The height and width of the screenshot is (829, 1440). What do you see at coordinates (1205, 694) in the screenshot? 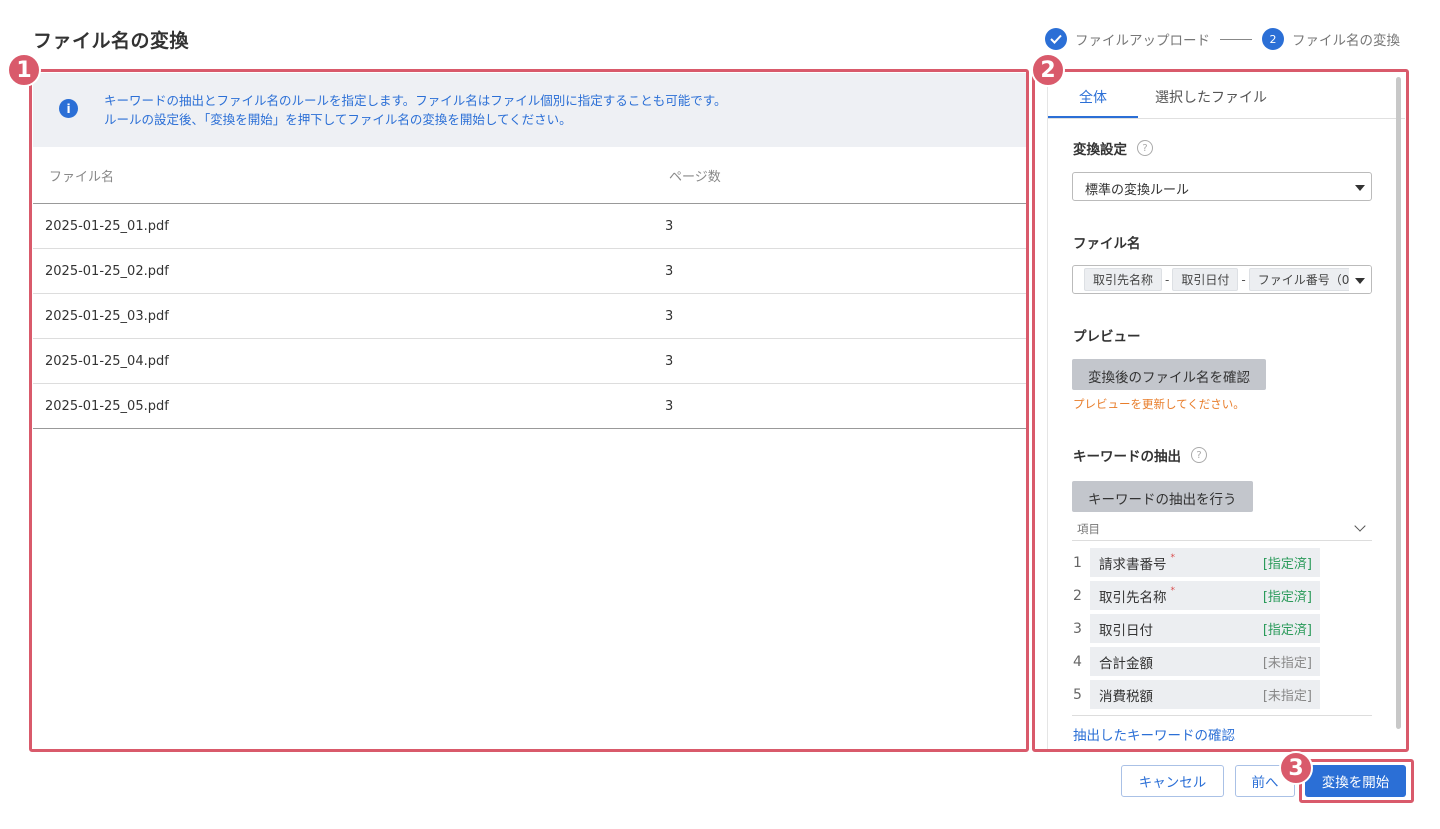
I see `keyword-item: 消費税額 [未指定]` at bounding box center [1205, 694].